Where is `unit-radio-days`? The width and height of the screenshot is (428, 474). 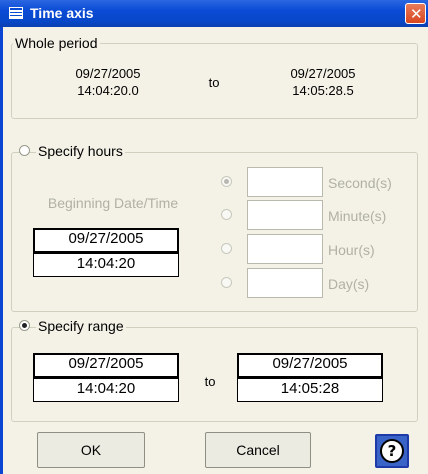
unit-radio-days is located at coordinates (226, 282).